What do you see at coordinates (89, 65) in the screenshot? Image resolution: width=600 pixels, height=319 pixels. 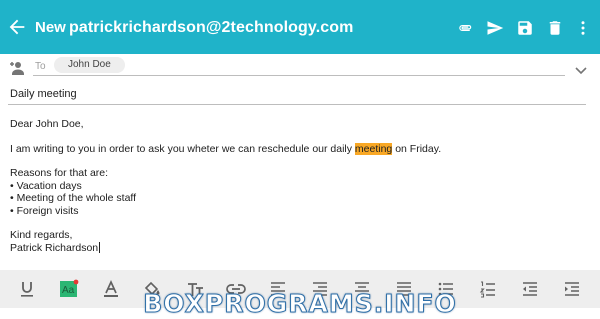 I see `recipient-chip: John Doe` at bounding box center [89, 65].